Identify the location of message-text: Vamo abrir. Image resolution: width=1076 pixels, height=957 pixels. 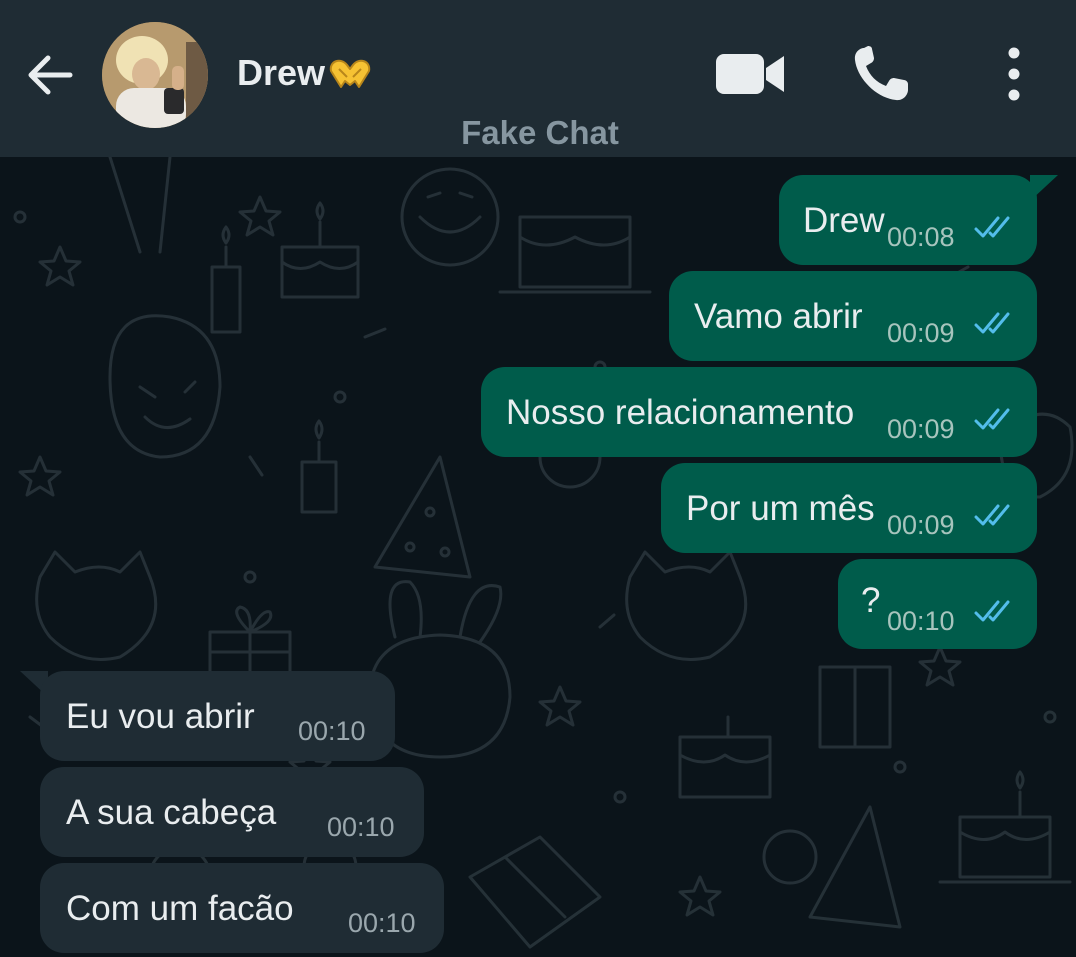
(778, 316).